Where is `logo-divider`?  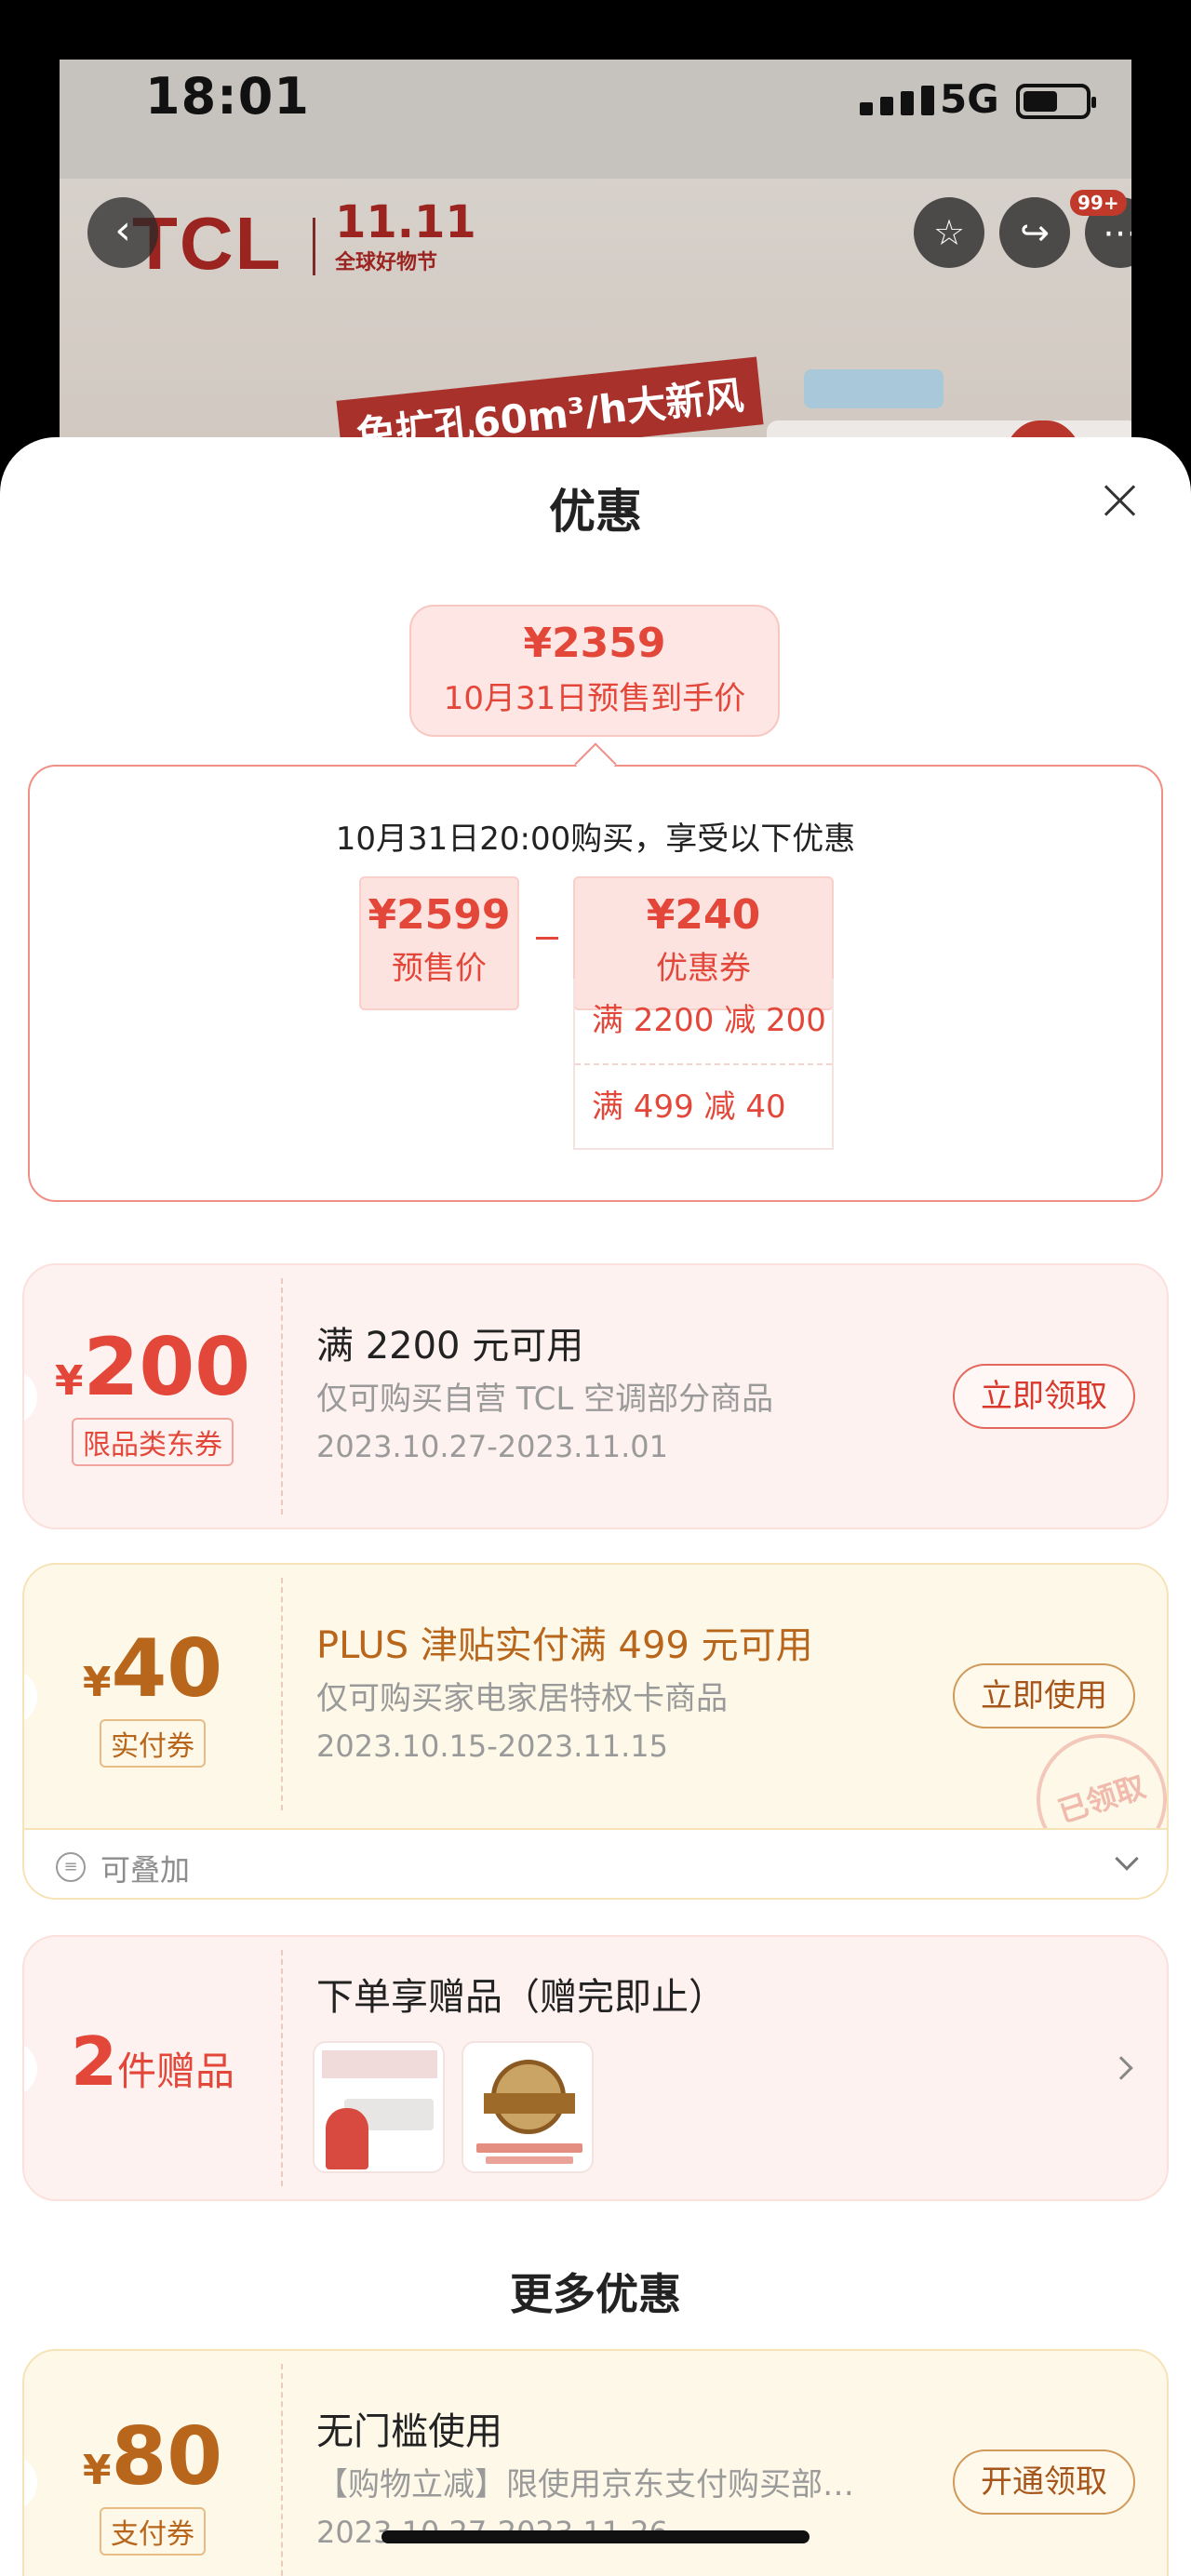
logo-divider is located at coordinates (314, 246).